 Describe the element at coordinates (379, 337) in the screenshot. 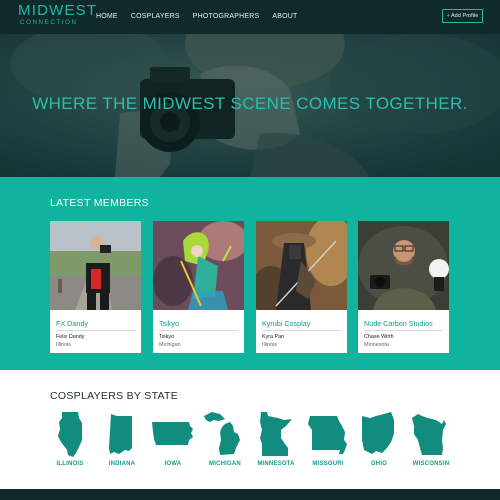

I see `member-person: Chase Wirth` at that location.